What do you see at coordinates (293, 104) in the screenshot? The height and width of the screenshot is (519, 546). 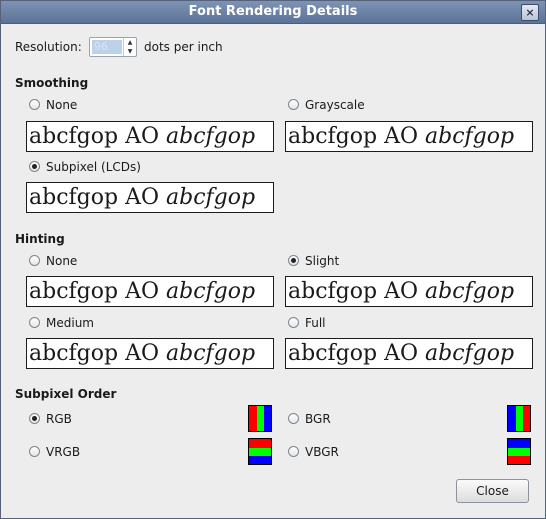 I see `smoothing-grayscale-radio` at bounding box center [293, 104].